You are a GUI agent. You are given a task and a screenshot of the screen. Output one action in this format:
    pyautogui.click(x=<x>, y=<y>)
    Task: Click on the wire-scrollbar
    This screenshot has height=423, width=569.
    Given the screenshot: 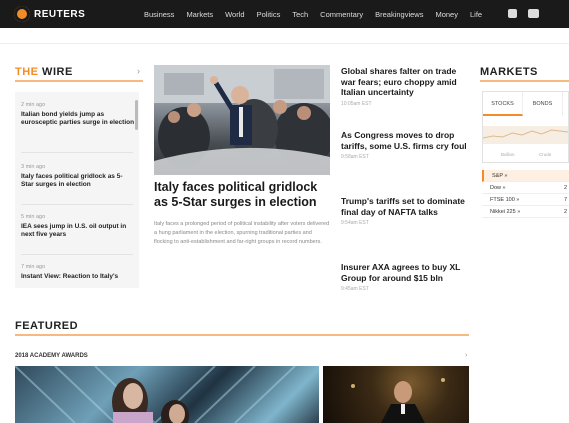 What is the action you would take?
    pyautogui.click(x=136, y=115)
    